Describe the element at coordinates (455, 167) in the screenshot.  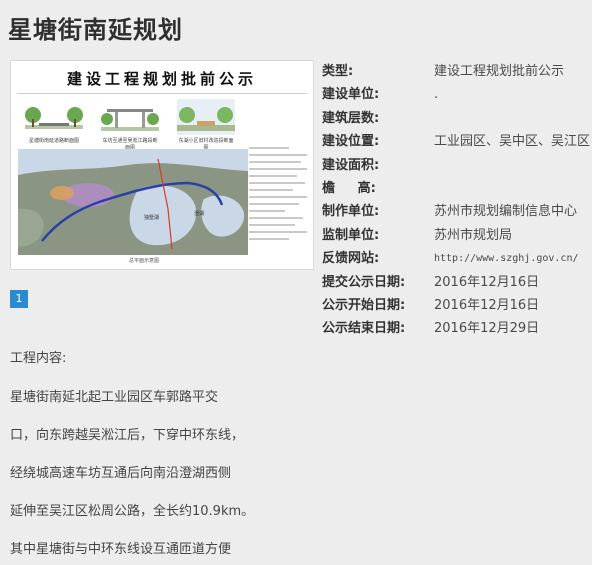
I see `info-row-area: 建设面积:` at that location.